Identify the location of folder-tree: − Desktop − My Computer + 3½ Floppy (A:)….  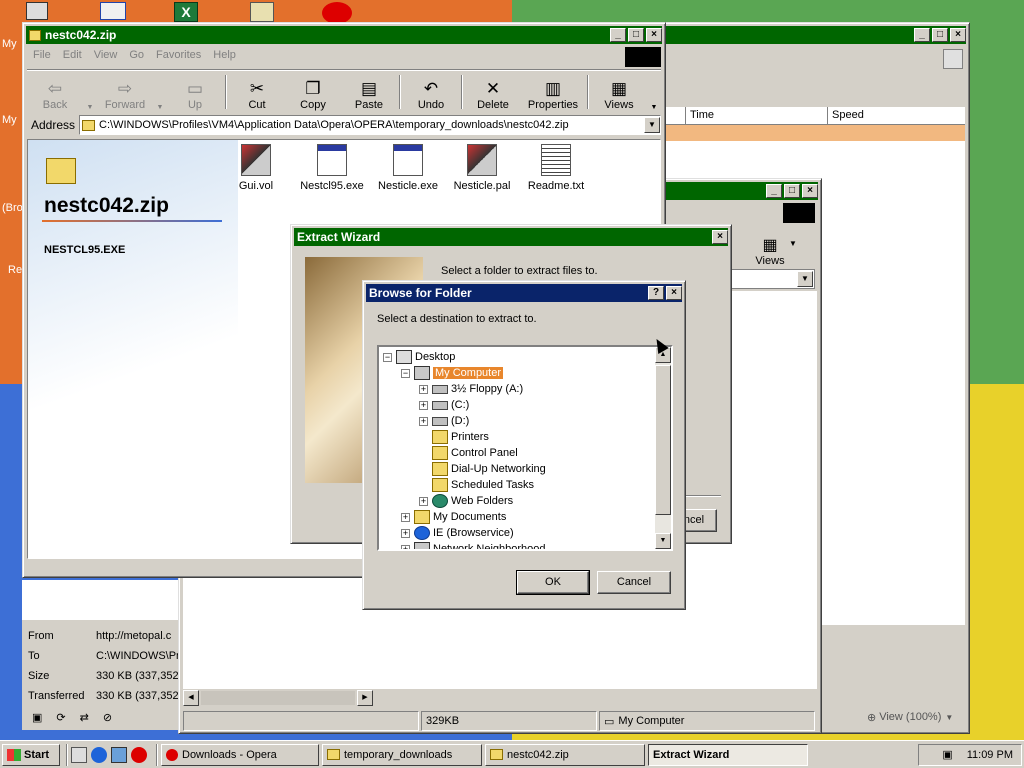
(525, 448).